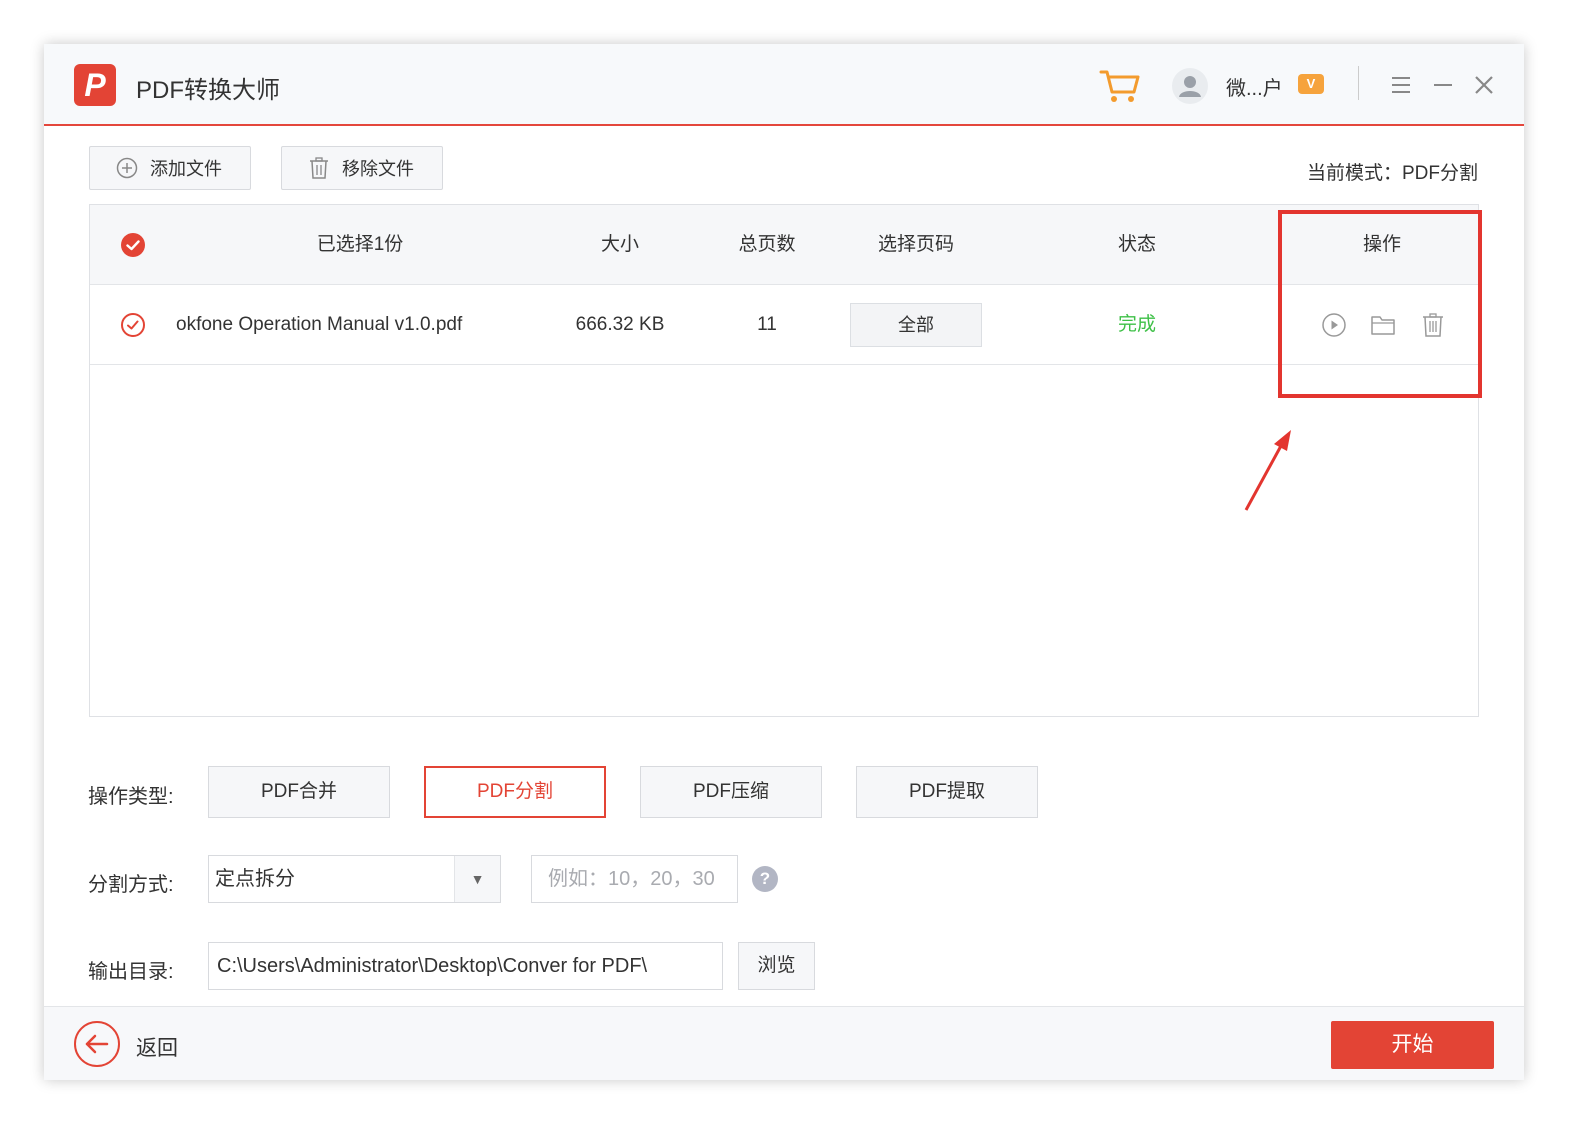 The width and height of the screenshot is (1590, 1140). Describe the element at coordinates (131, 885) in the screenshot. I see `split-method-label: 分割方式:` at that location.